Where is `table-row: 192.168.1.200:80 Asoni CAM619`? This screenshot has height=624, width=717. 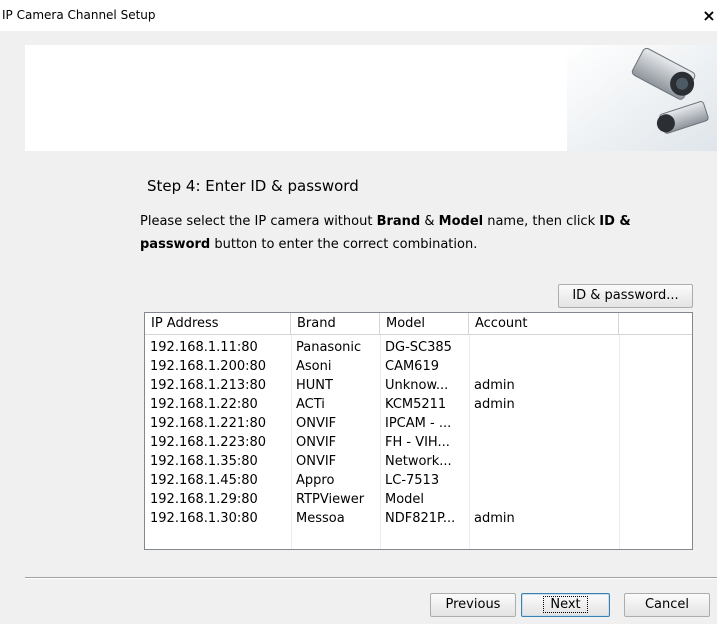
table-row: 192.168.1.200:80 Asoni CAM619 is located at coordinates (418, 366).